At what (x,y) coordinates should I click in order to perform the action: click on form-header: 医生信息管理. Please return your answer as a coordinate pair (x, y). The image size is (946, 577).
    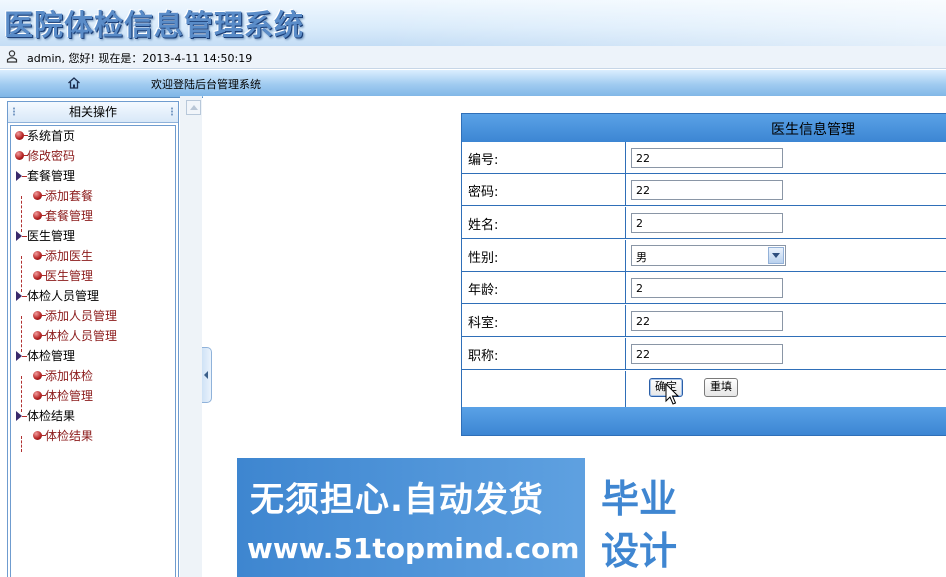
    Looking at the image, I should click on (704, 128).